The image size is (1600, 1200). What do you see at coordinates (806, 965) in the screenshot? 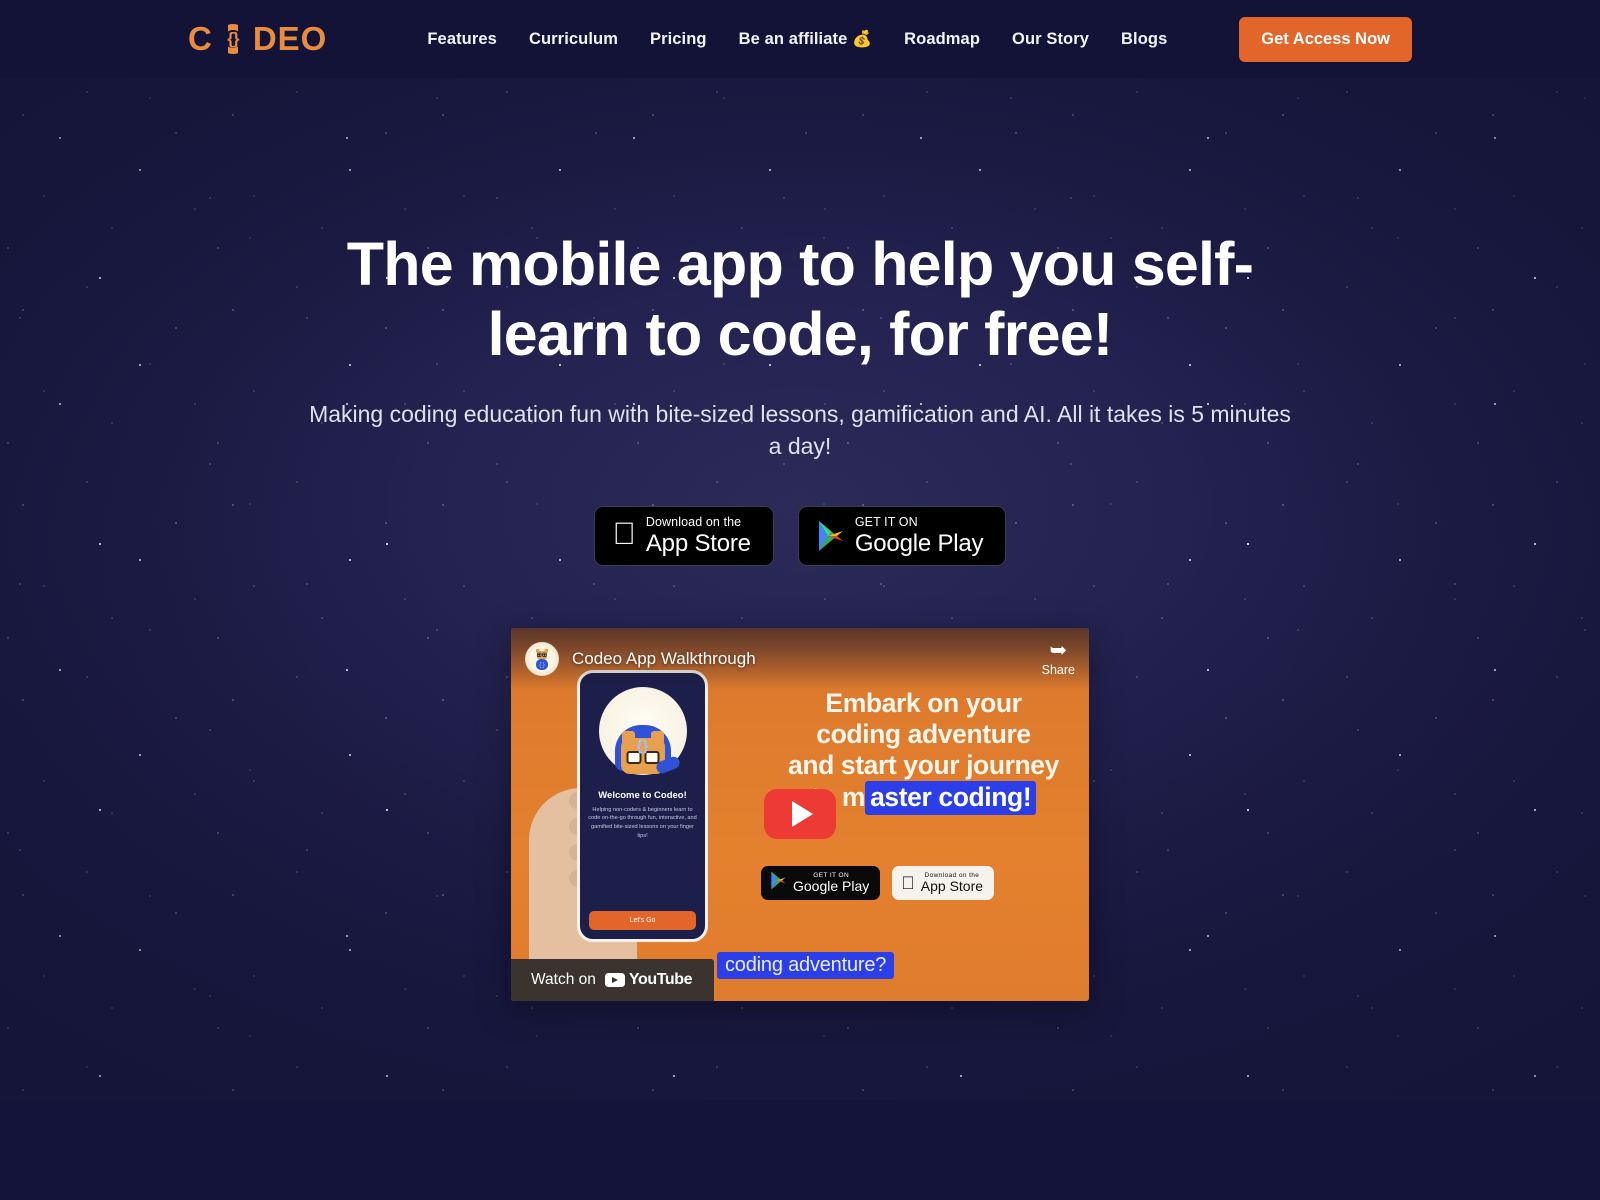
I see `video-caption: coding adventure?` at bounding box center [806, 965].